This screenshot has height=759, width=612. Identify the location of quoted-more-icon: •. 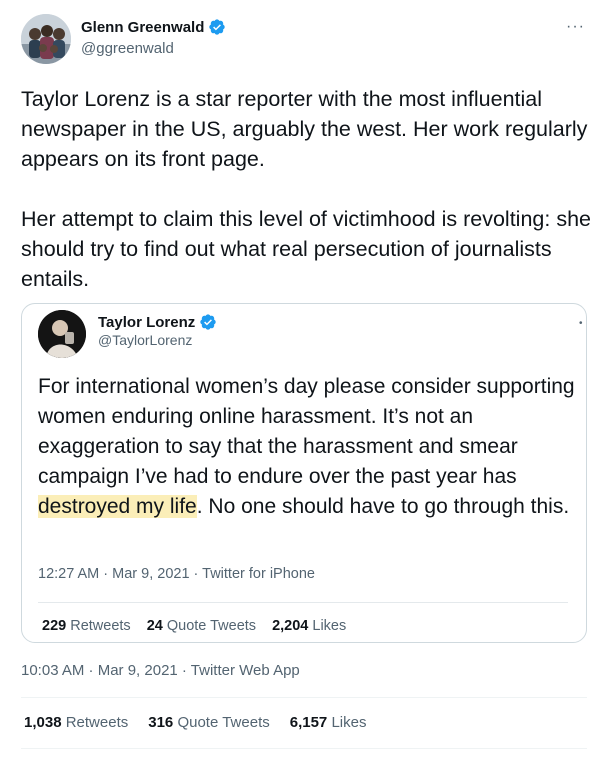
(581, 323).